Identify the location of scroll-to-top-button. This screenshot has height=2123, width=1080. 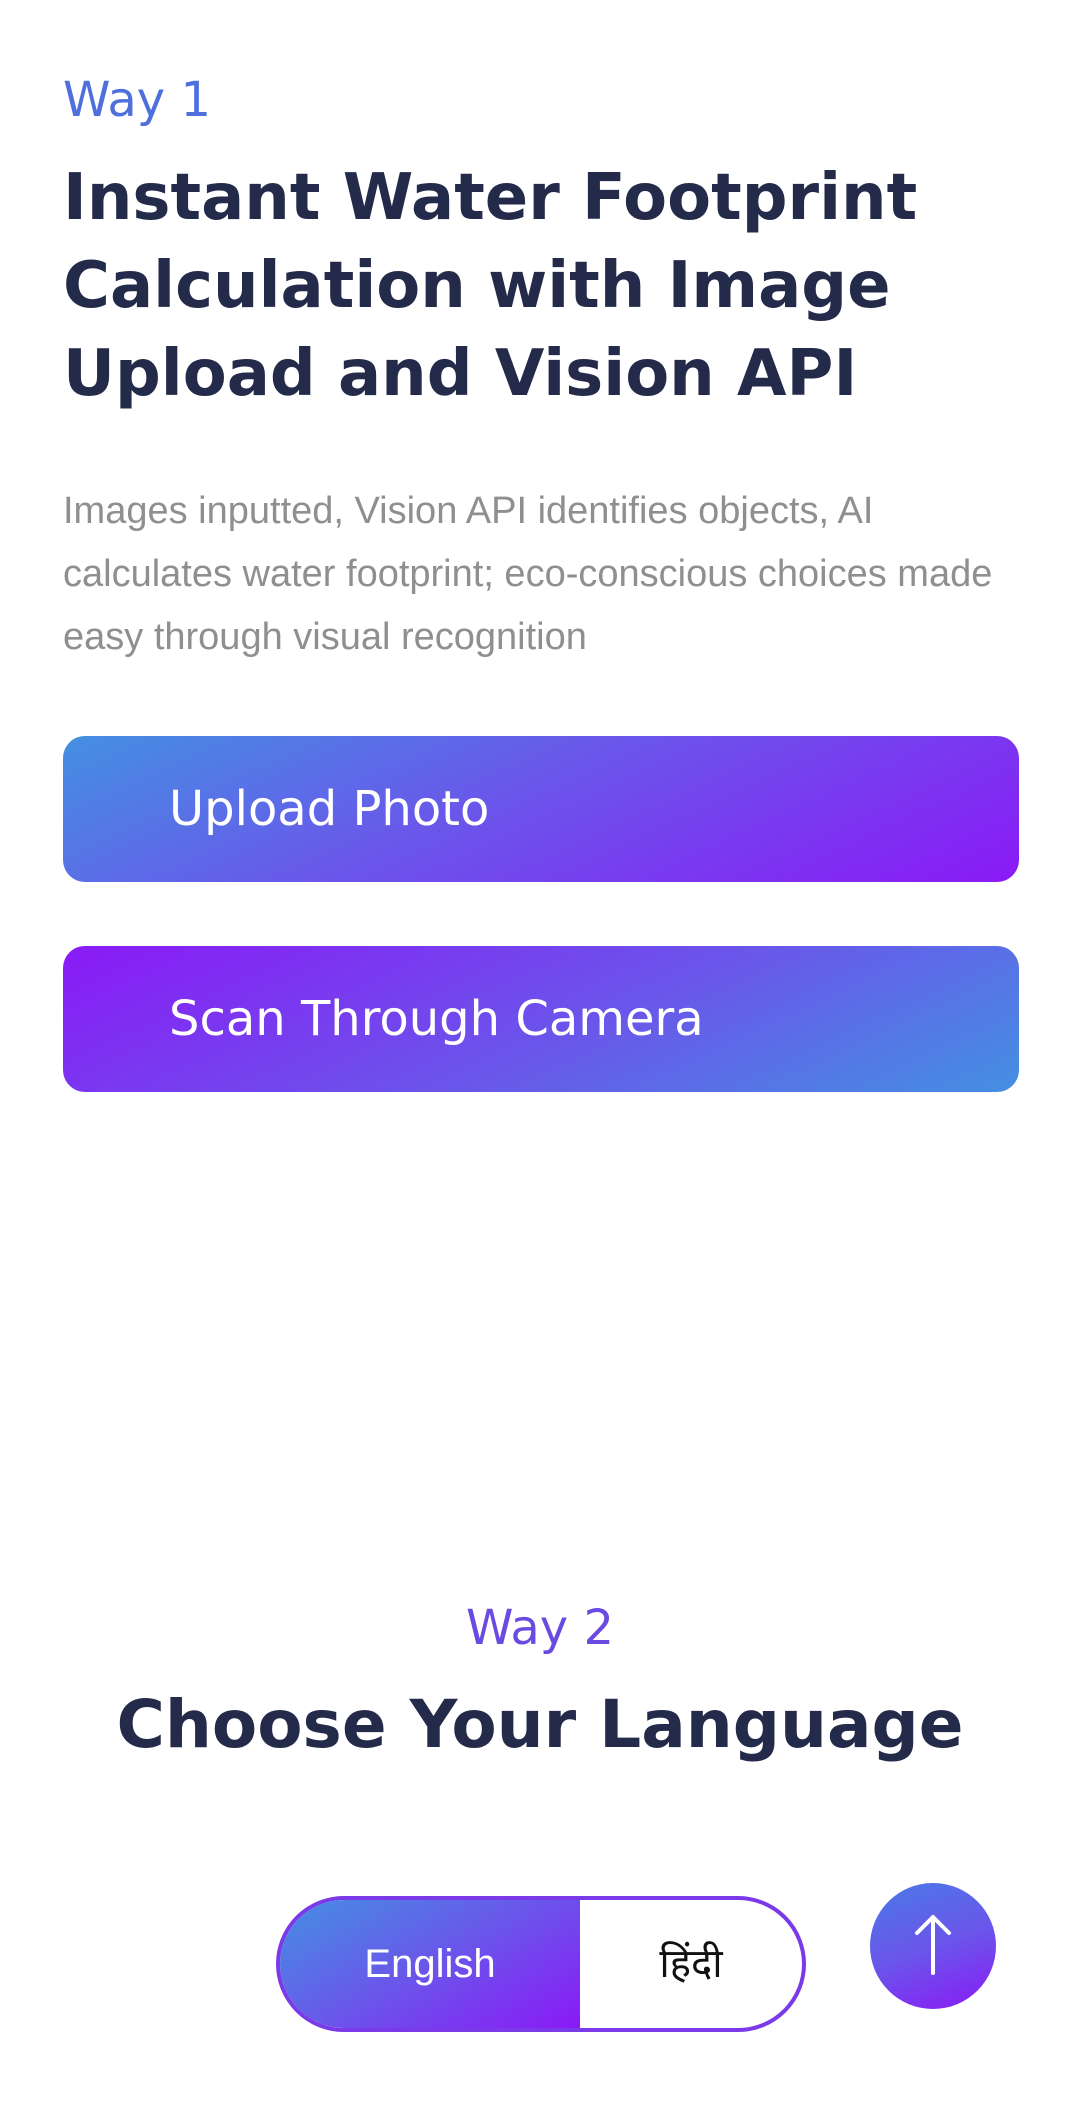
(933, 1946).